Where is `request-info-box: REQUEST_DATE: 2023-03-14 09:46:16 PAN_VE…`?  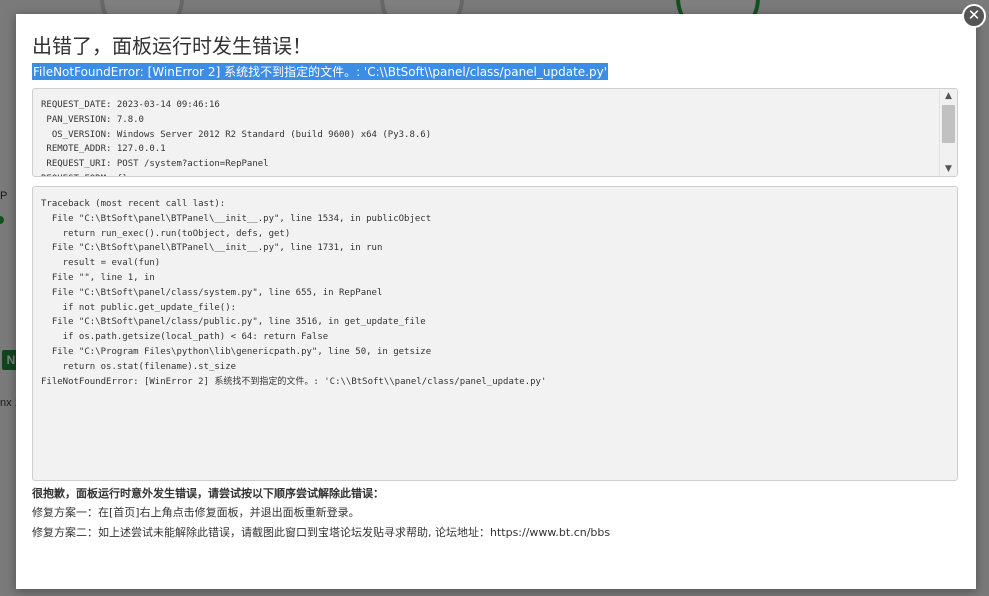 request-info-box: REQUEST_DATE: 2023-03-14 09:46:16 PAN_VE… is located at coordinates (495, 132).